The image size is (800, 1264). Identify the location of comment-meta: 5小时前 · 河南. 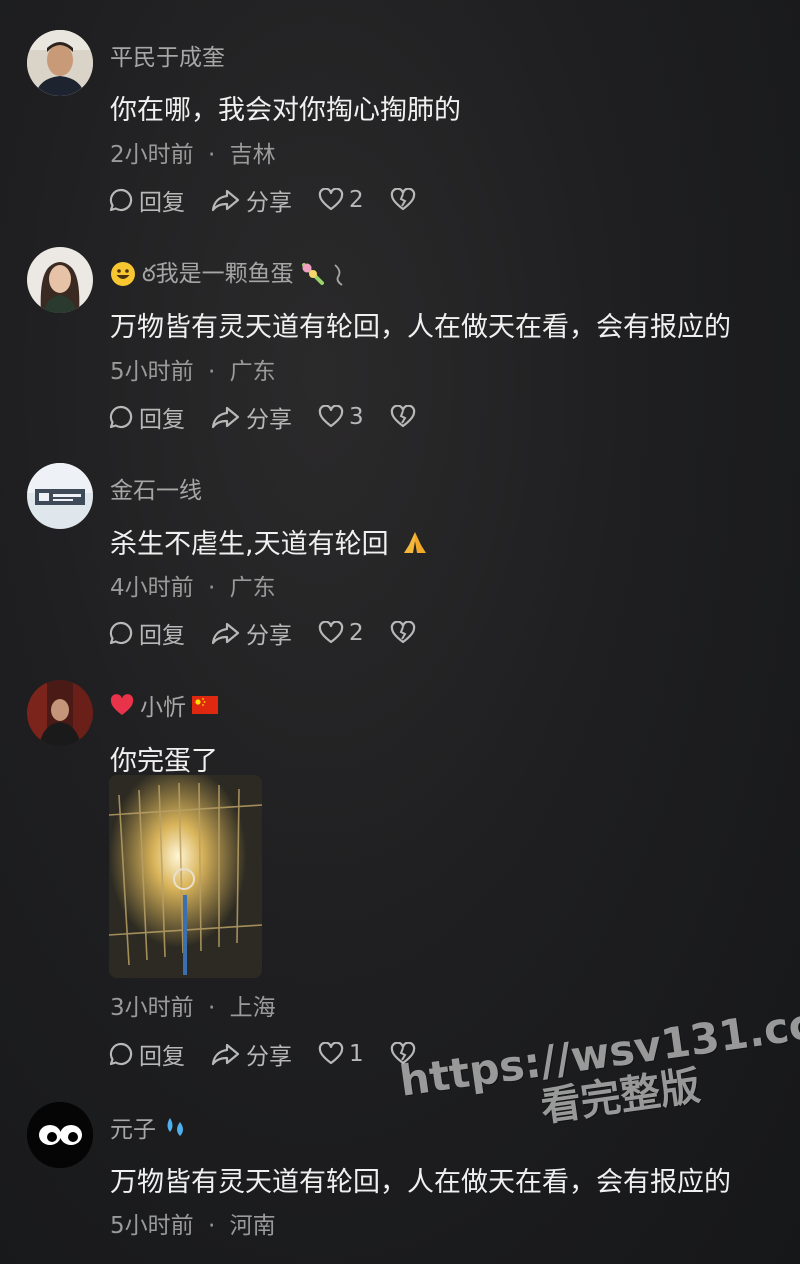
(193, 1223).